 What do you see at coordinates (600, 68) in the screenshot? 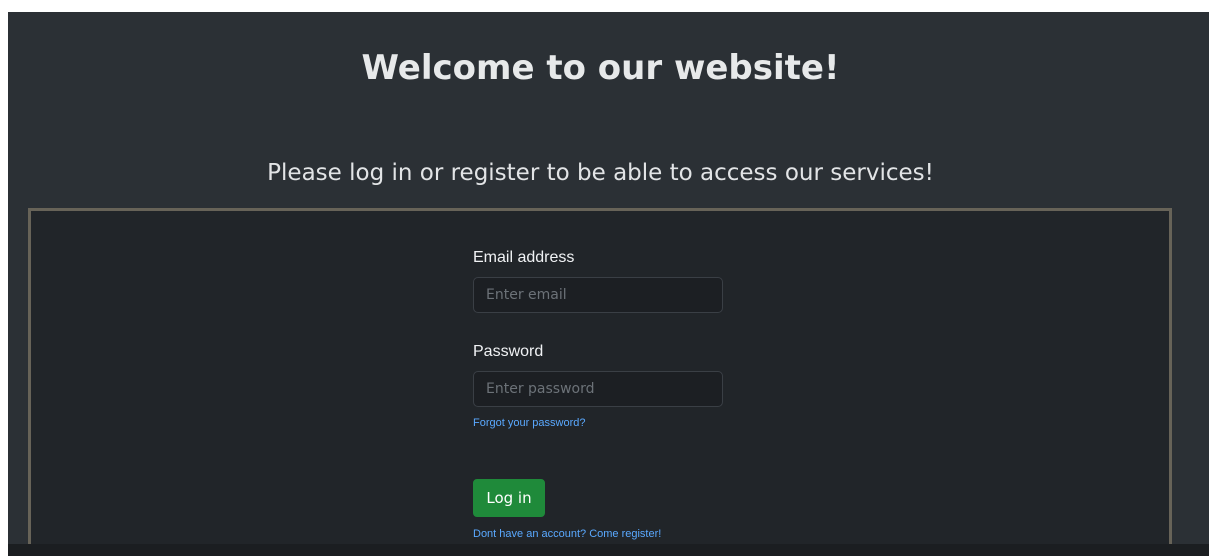
I see `page-title: Welcome to our website!` at bounding box center [600, 68].